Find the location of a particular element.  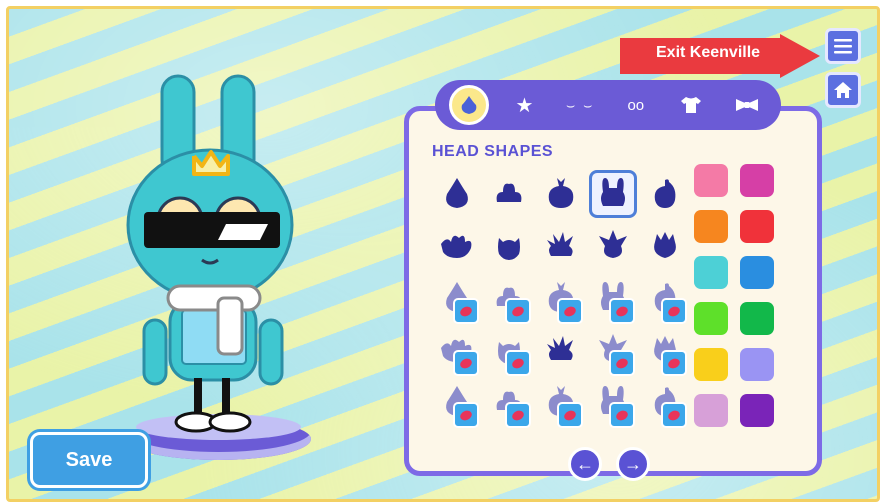

cat-head-icon is located at coordinates (509, 249).